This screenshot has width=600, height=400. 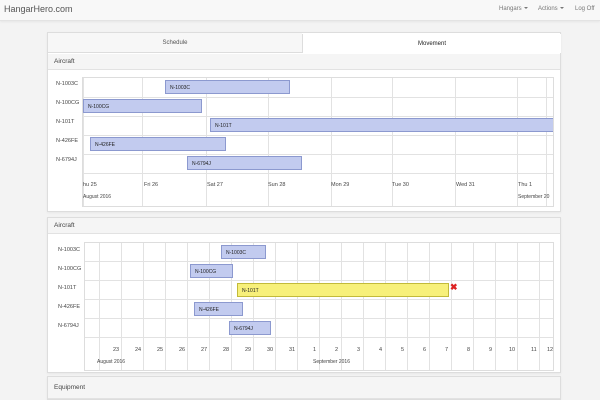 I want to click on tab-movement: Movement, so click(x=431, y=43).